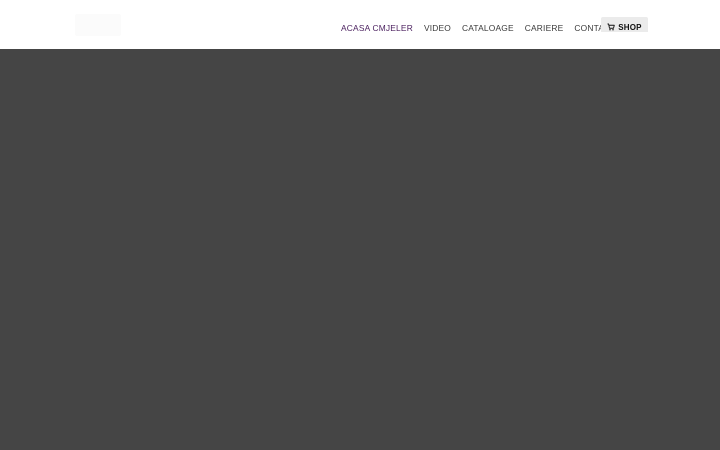 The height and width of the screenshot is (450, 720). What do you see at coordinates (98, 25) in the screenshot?
I see `site-logo` at bounding box center [98, 25].